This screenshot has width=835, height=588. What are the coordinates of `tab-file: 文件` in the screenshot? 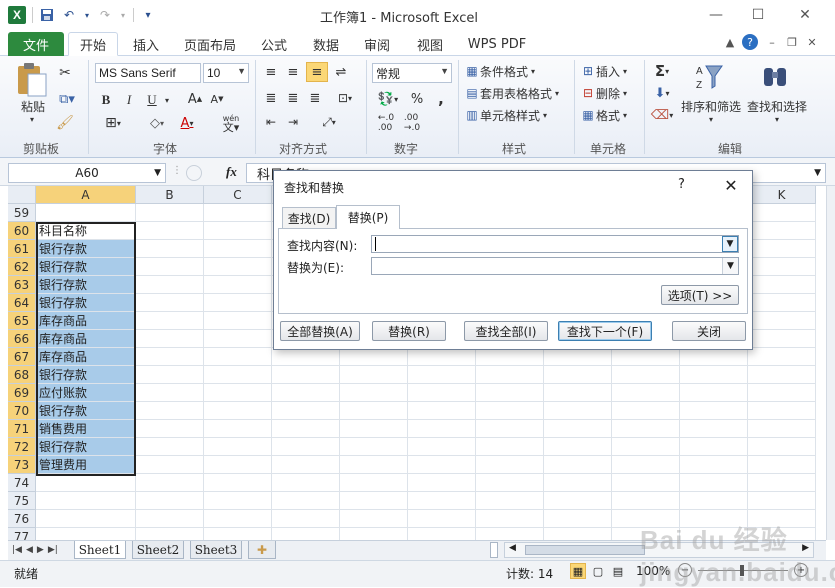 It's located at (36, 44).